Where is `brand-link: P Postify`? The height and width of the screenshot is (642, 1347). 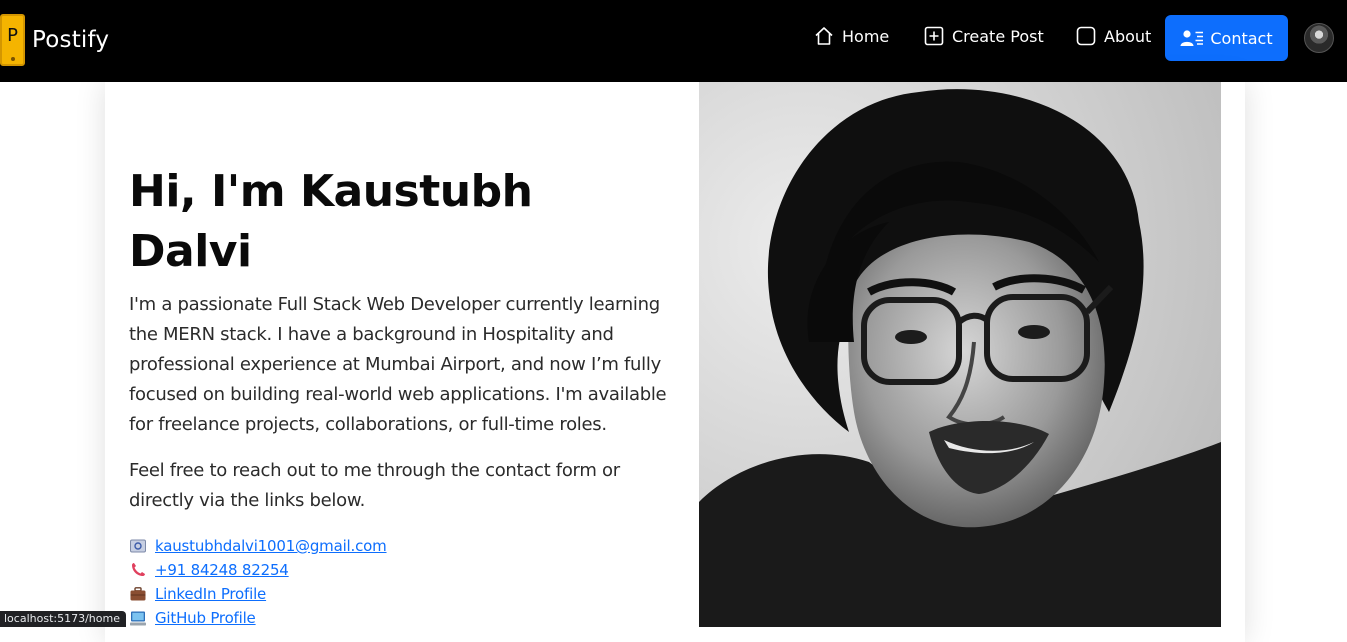
brand-link: P Postify is located at coordinates (54, 40).